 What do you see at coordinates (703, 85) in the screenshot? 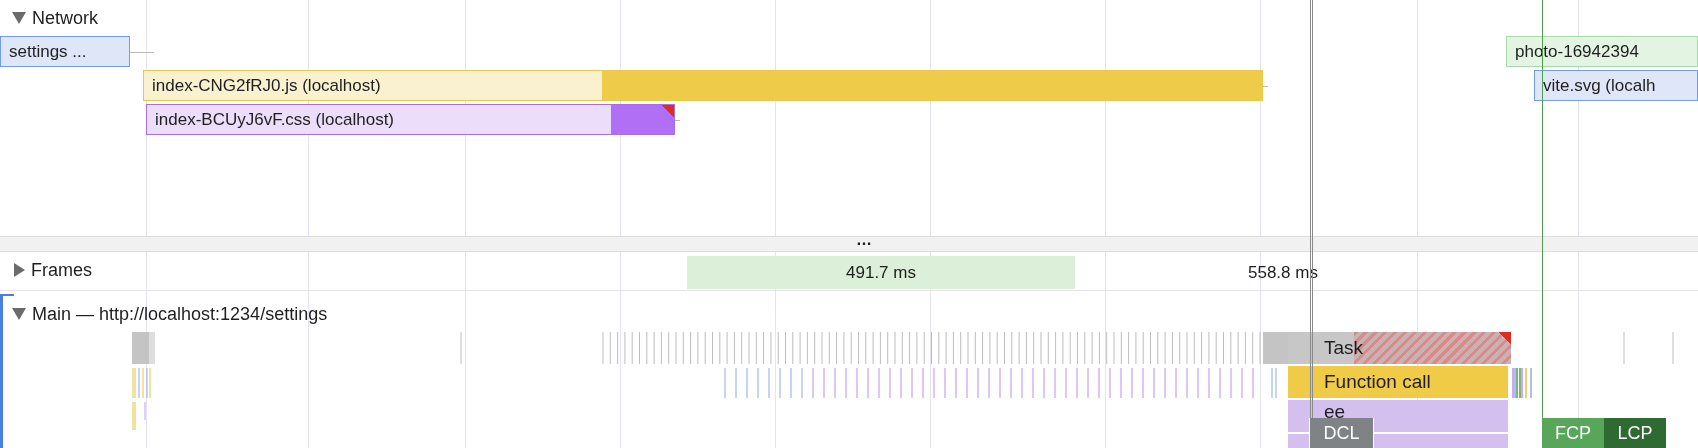
I see `network-request-bar: index-CNG2fRJ0.js (localhost)` at bounding box center [703, 85].